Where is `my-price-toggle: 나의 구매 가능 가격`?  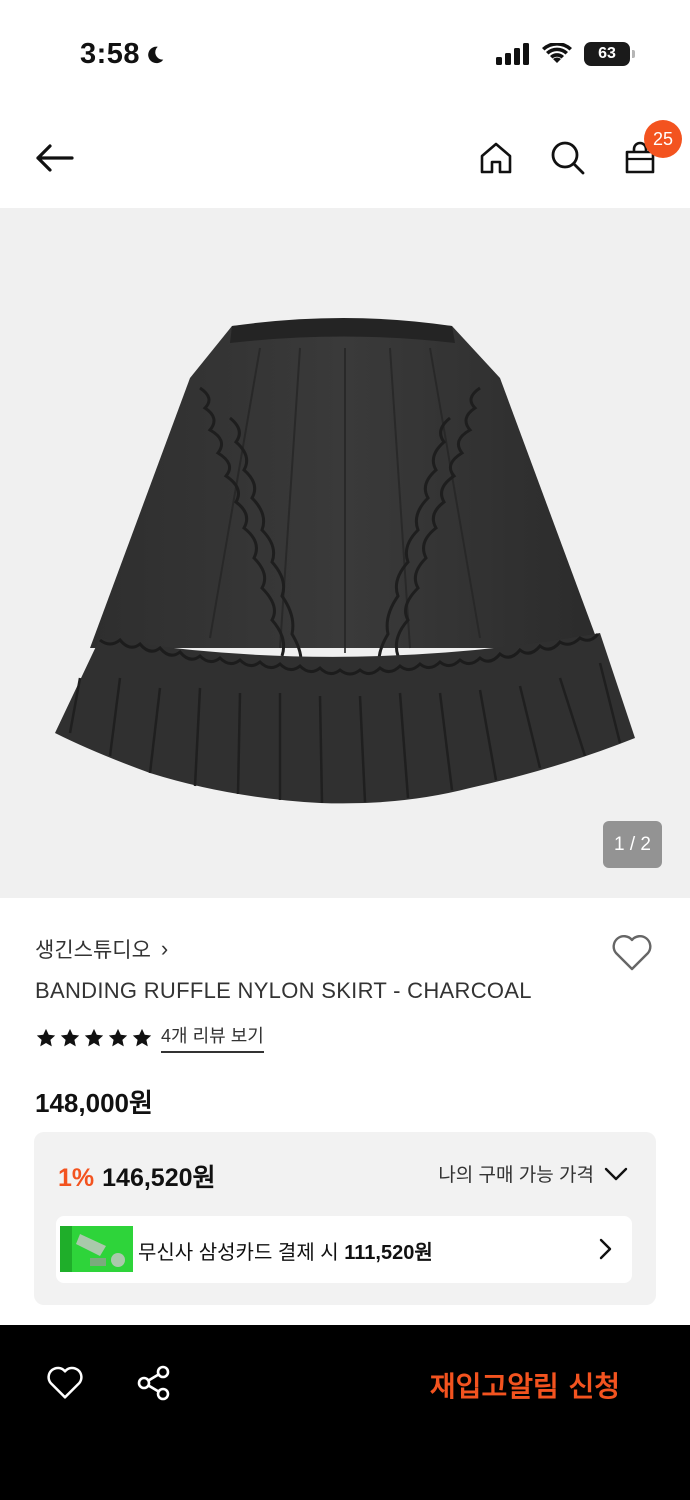
my-price-toggle: 나의 구매 가능 가격 is located at coordinates (533, 1173).